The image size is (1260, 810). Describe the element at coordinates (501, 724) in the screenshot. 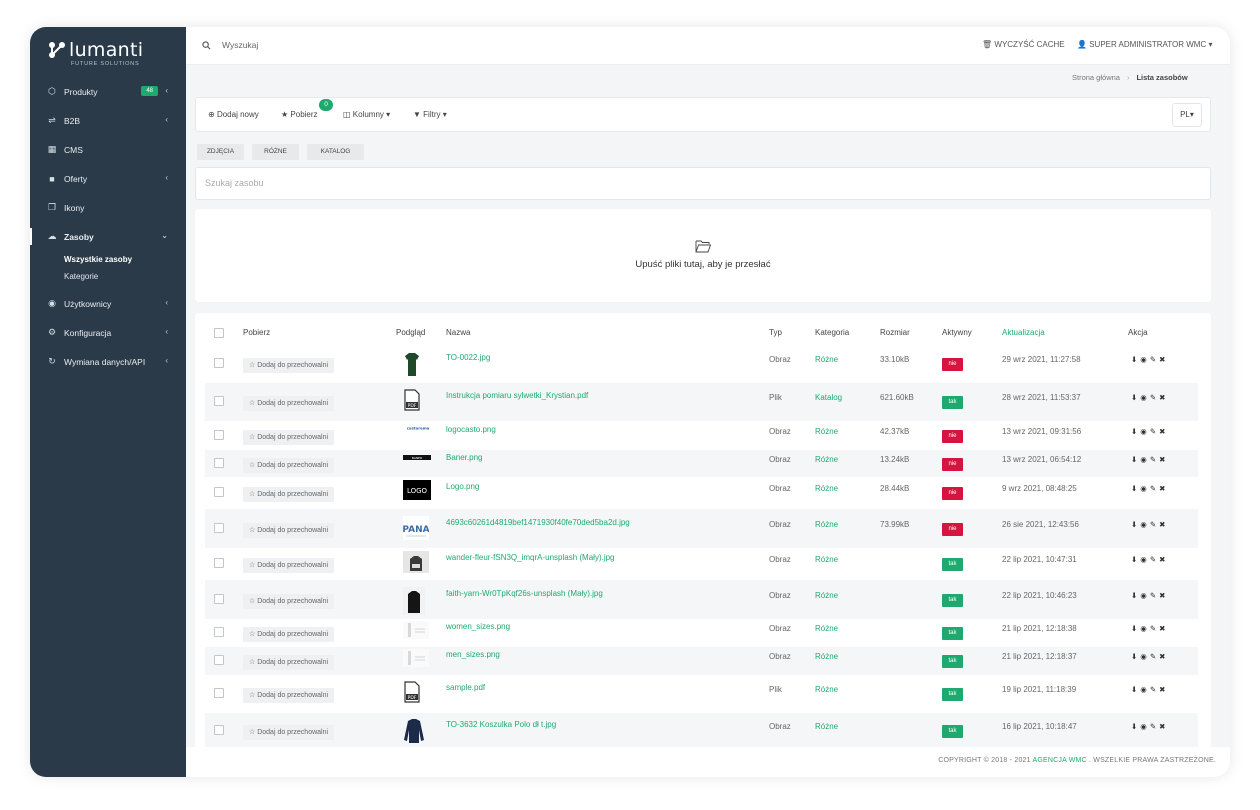

I see `asset-name-link: TO-3632 Koszulka Polo dł t.jpg` at that location.